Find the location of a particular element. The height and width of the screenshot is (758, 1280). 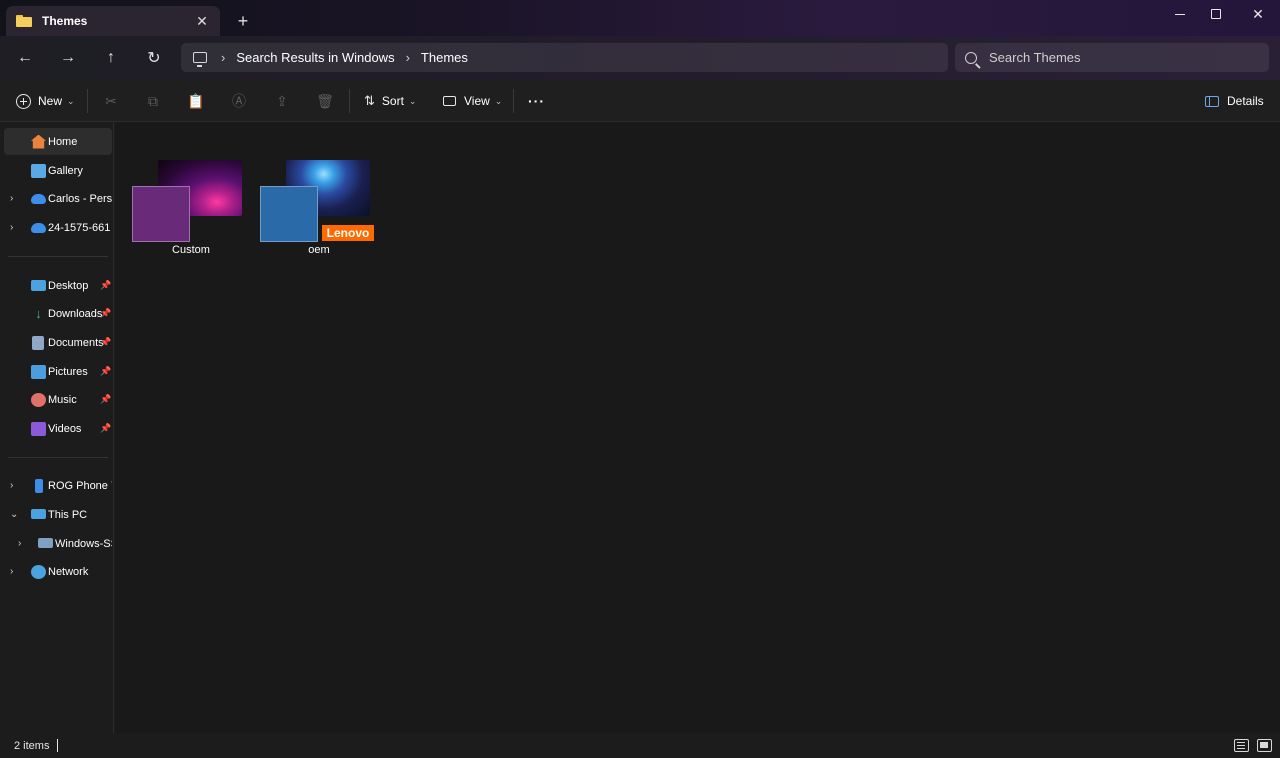

breadcrumb-search-results: Search Results in Windows is located at coordinates (315, 57).